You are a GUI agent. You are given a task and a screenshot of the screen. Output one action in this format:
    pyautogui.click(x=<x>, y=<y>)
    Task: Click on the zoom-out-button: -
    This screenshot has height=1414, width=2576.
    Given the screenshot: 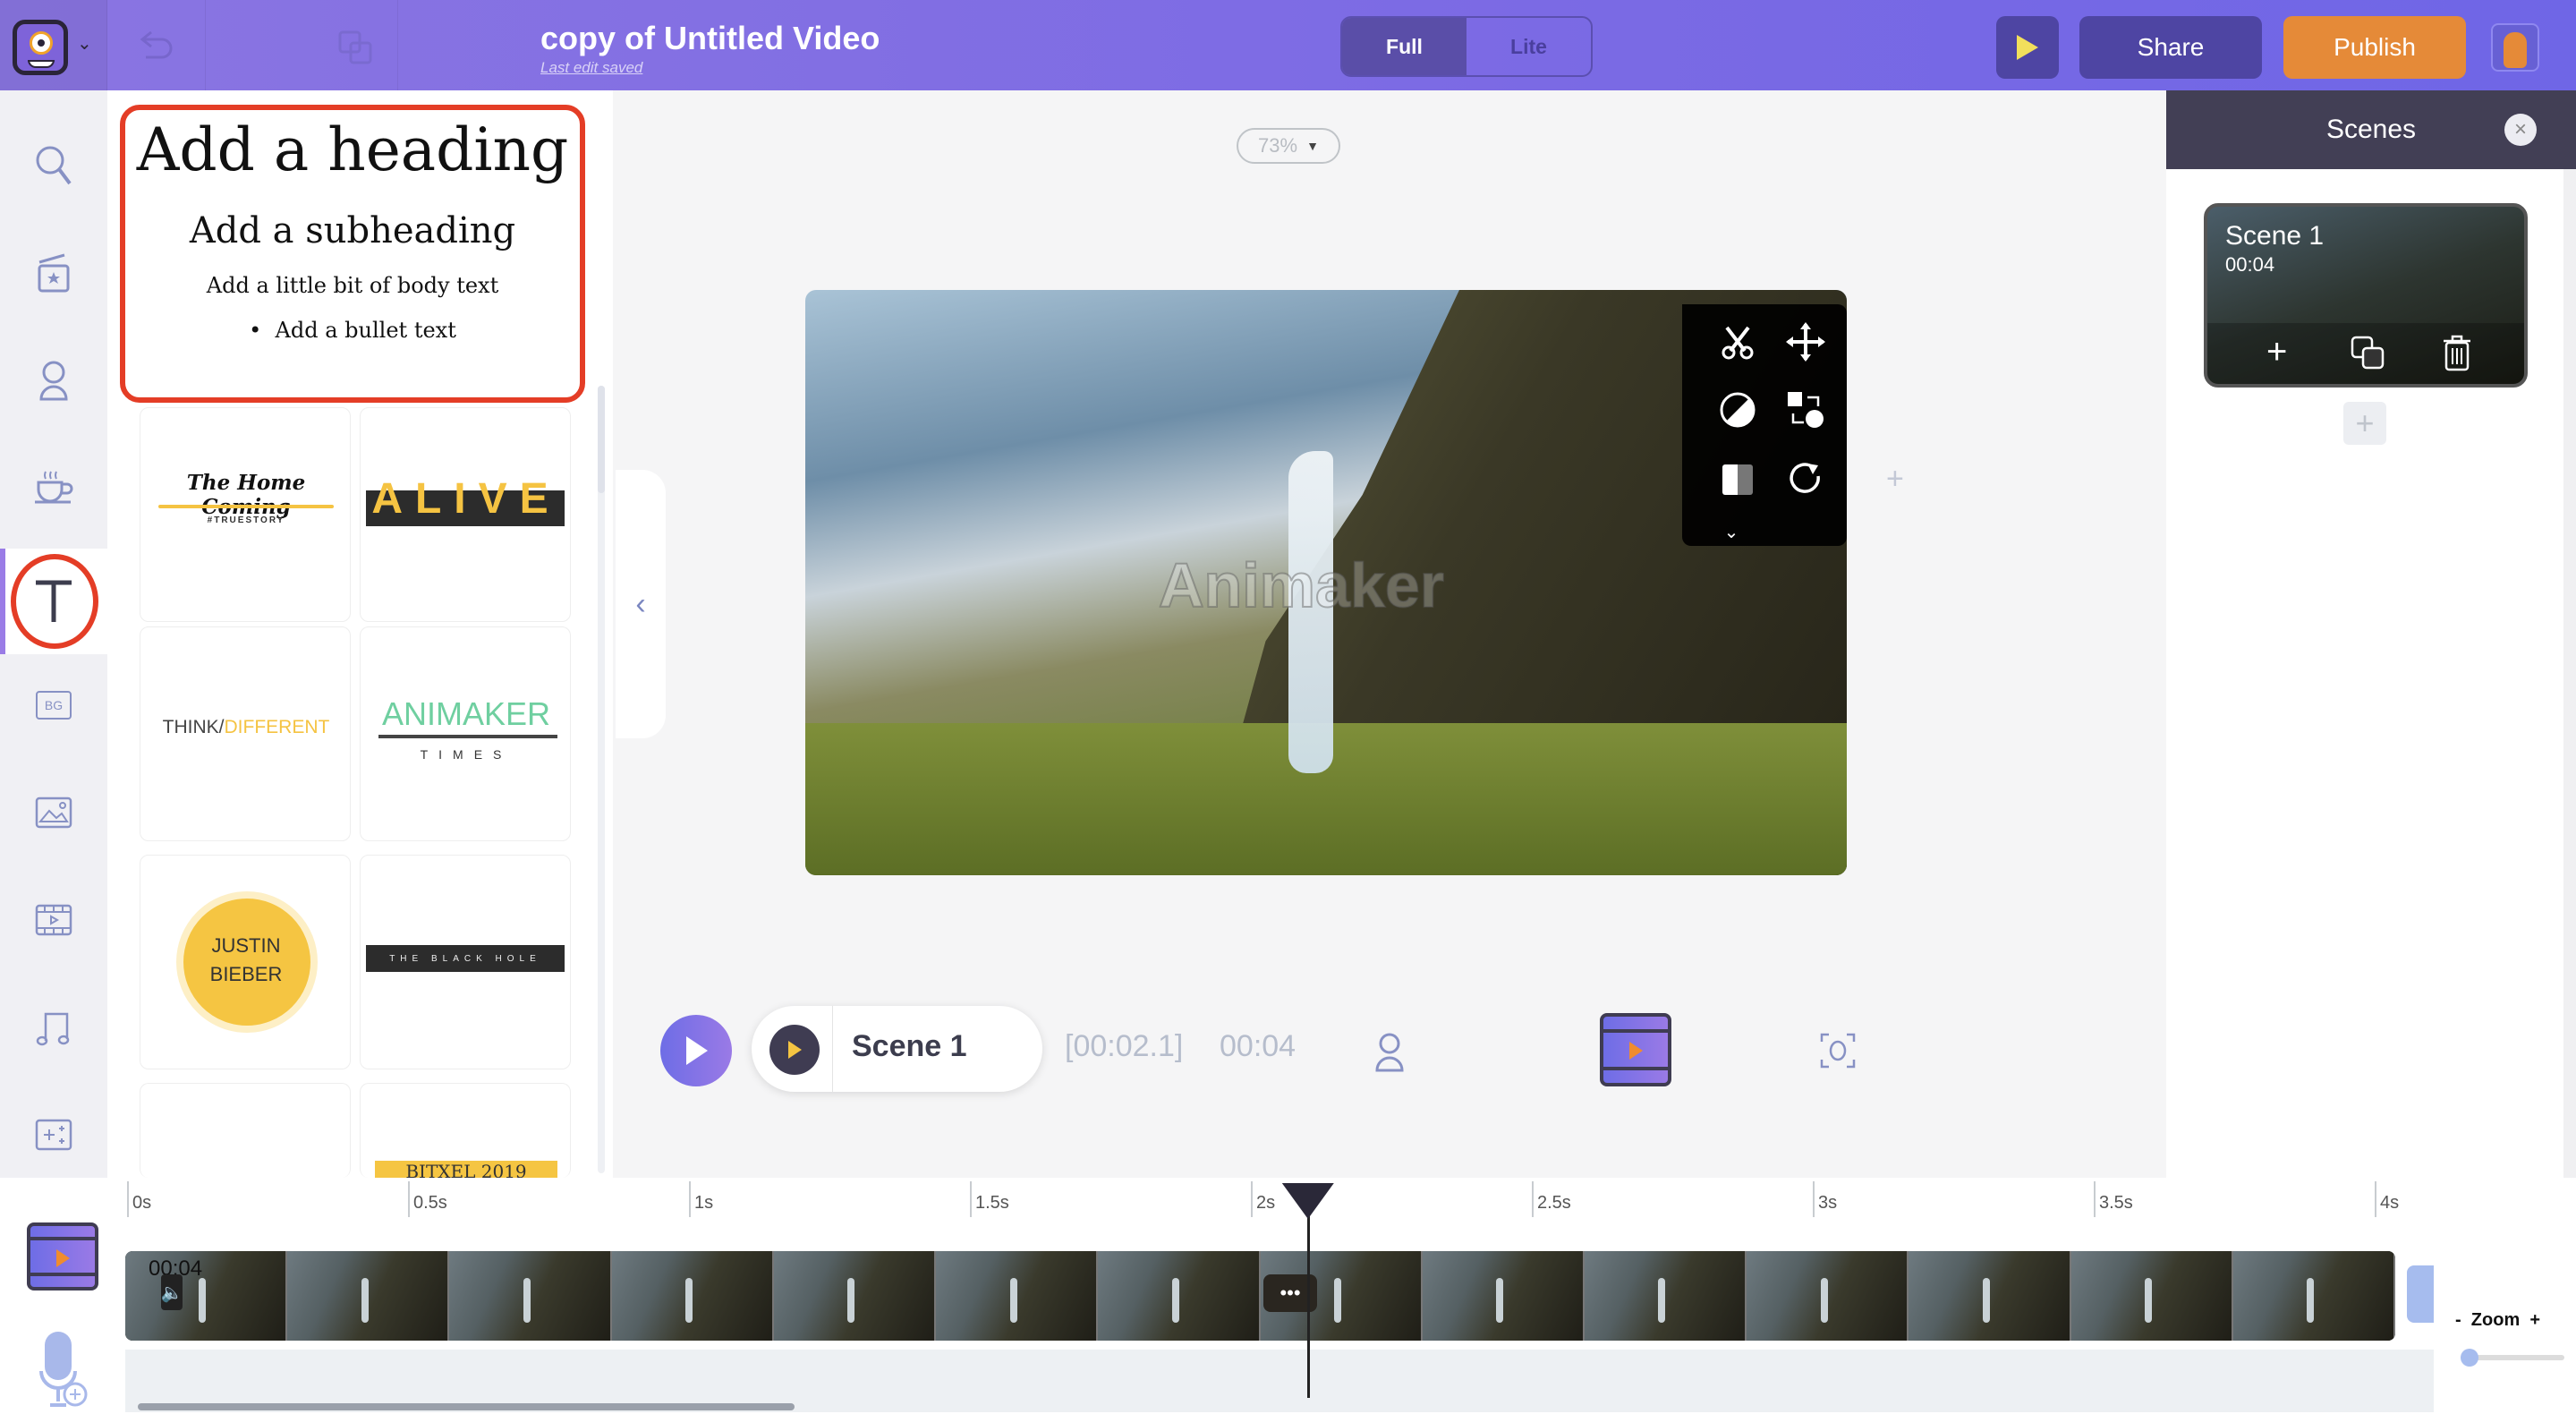 What is the action you would take?
    pyautogui.click(x=2458, y=1320)
    